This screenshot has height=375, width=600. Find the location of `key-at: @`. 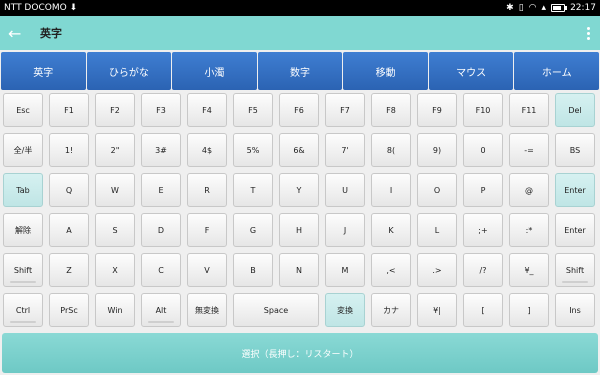

key-at: @ is located at coordinates (529, 190).